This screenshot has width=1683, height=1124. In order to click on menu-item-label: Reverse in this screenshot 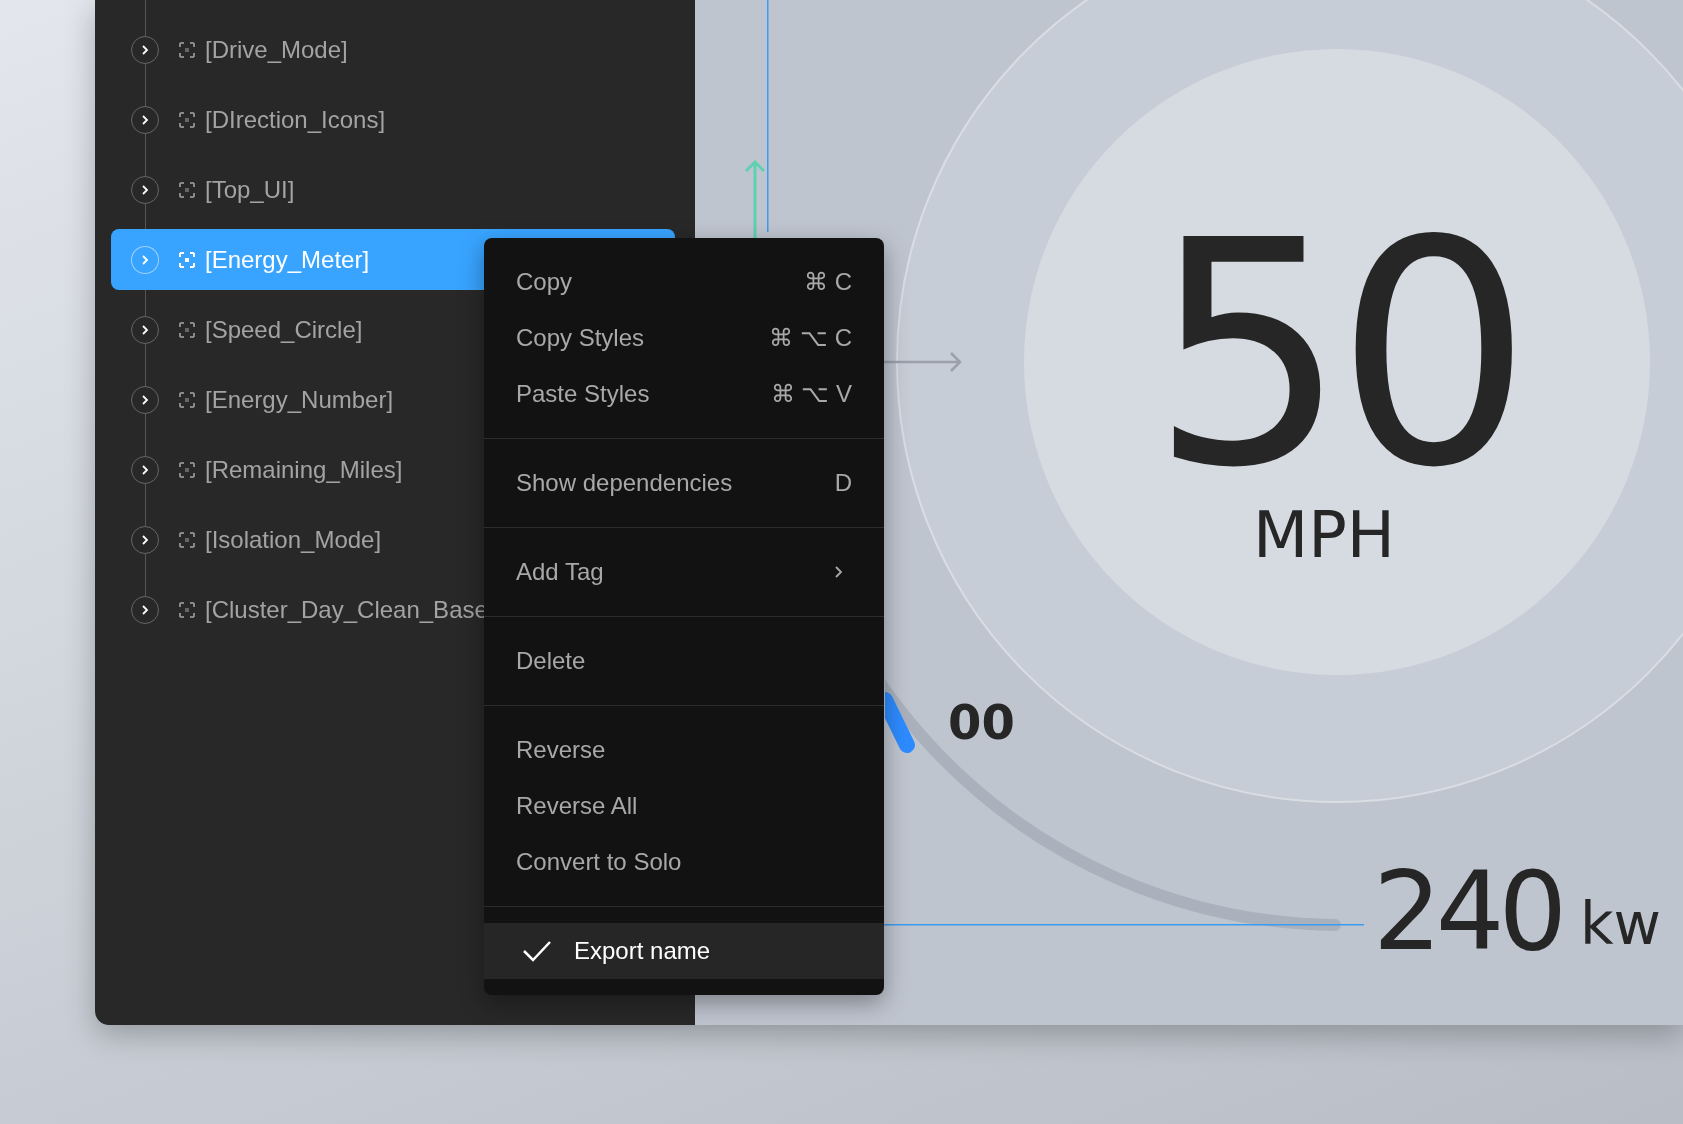, I will do `click(561, 750)`.